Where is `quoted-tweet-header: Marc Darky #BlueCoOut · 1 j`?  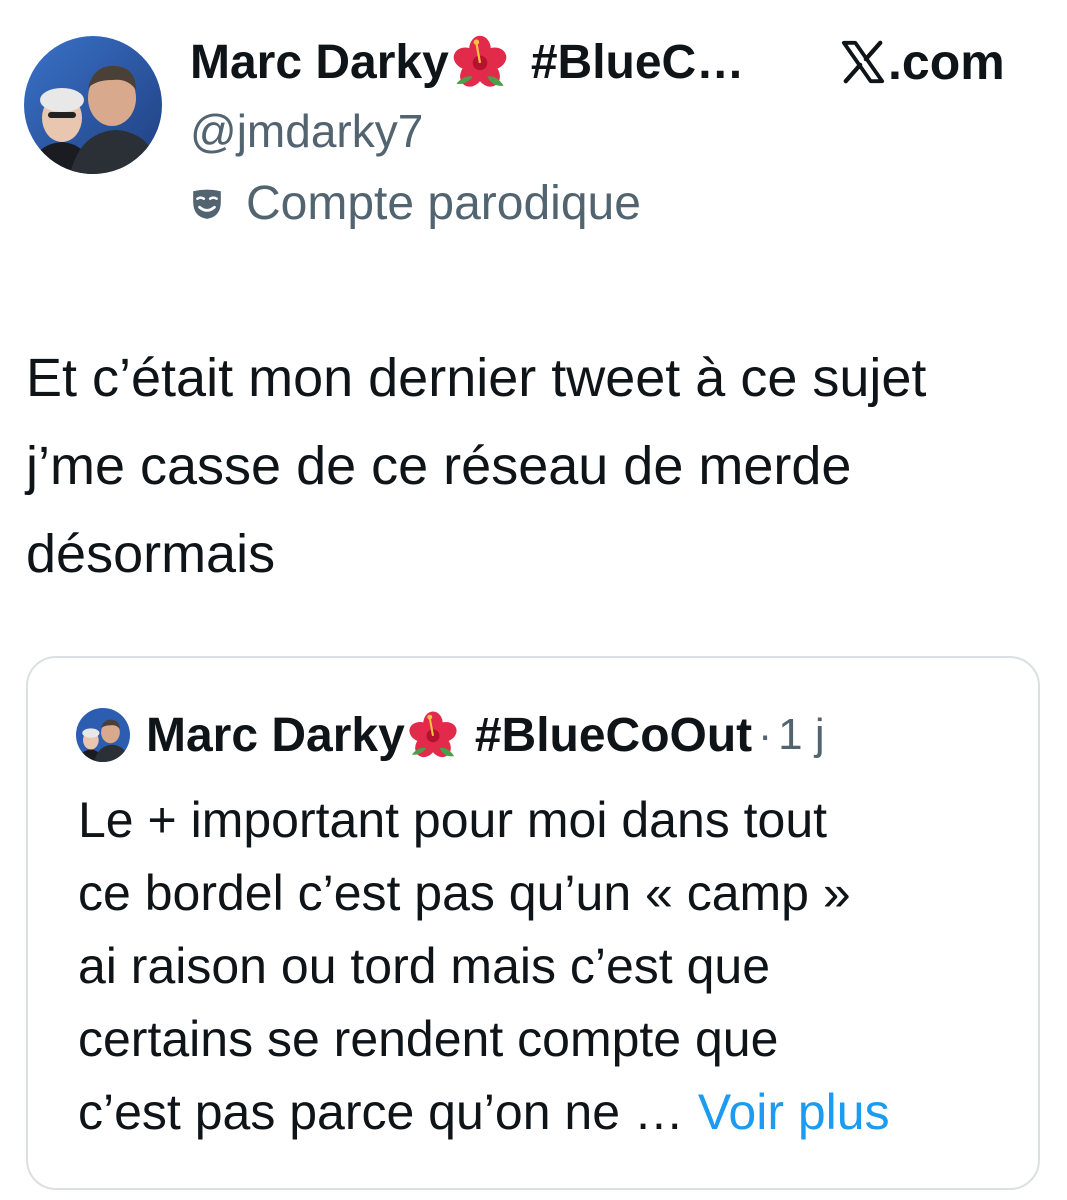
quoted-tweet-header: Marc Darky #BlueCoOut · 1 j is located at coordinates (450, 735).